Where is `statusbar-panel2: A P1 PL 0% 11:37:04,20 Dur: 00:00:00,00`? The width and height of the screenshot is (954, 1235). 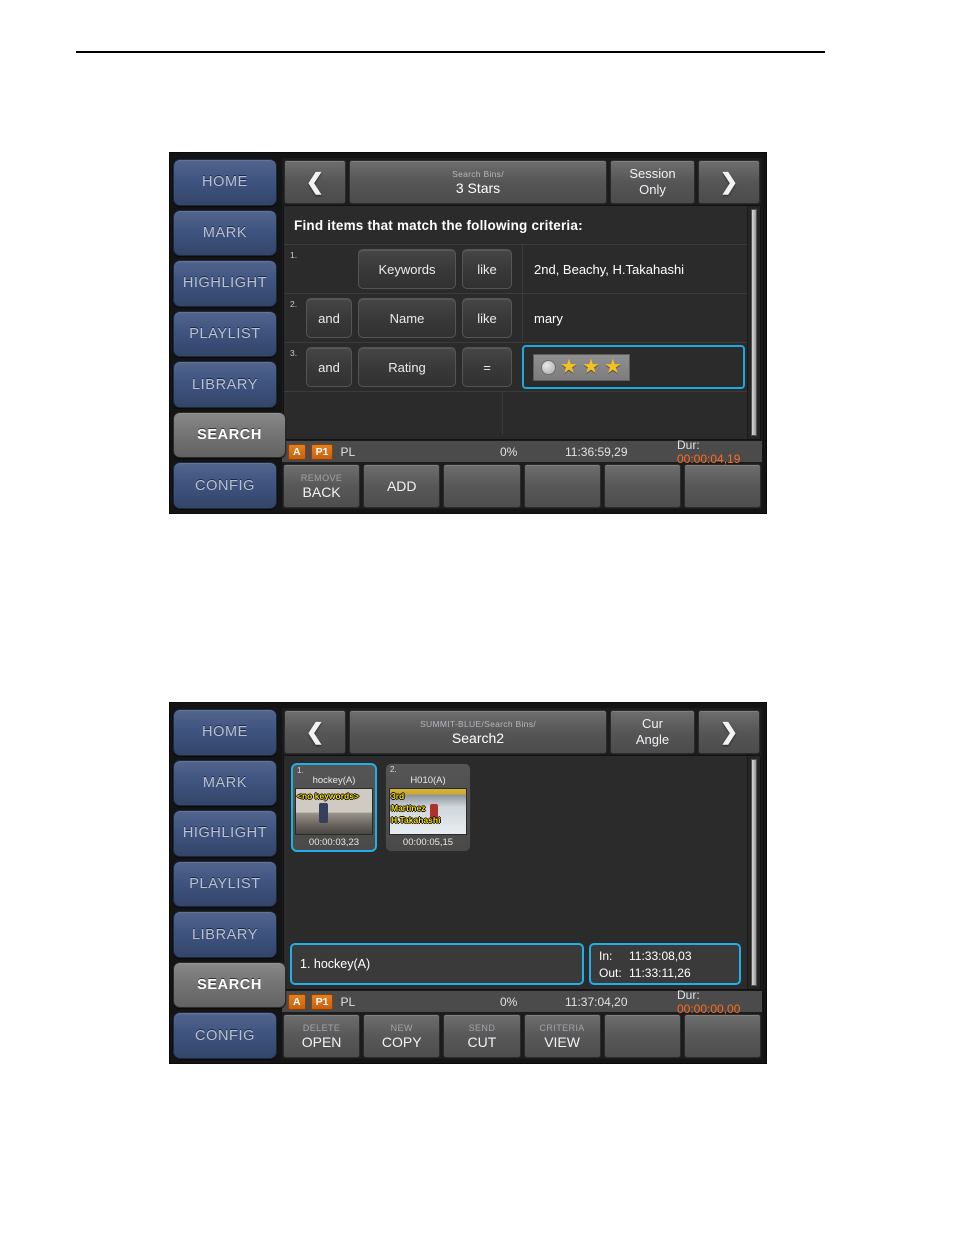 statusbar-panel2: A P1 PL 0% 11:37:04,20 Dur: 00:00:00,00 is located at coordinates (522, 1002).